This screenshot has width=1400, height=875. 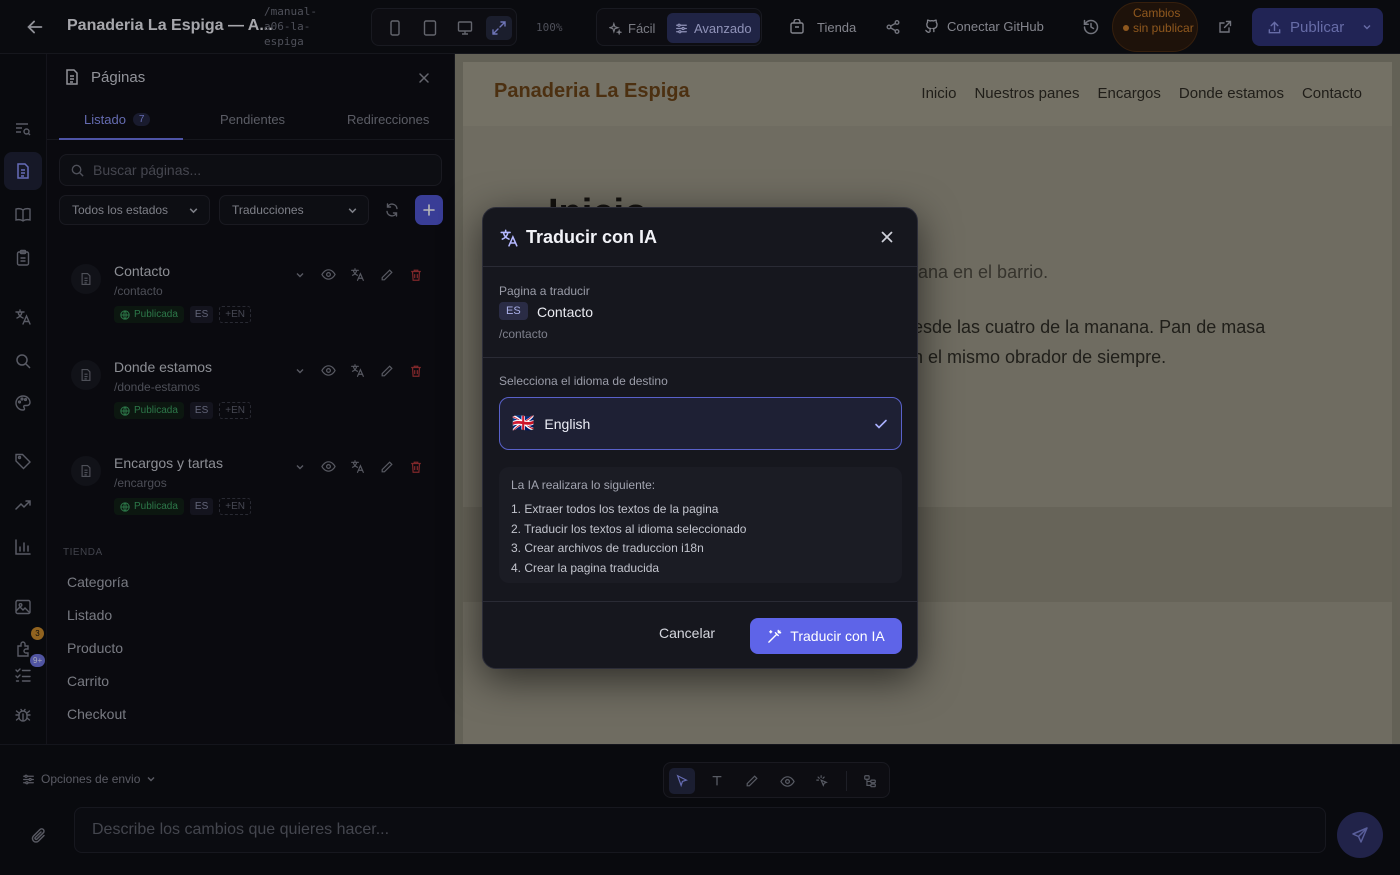 I want to click on source-page-name: Contacto, so click(x=565, y=312).